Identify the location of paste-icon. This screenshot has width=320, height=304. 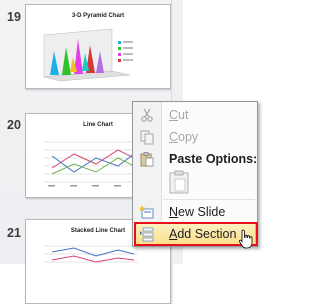
(147, 159).